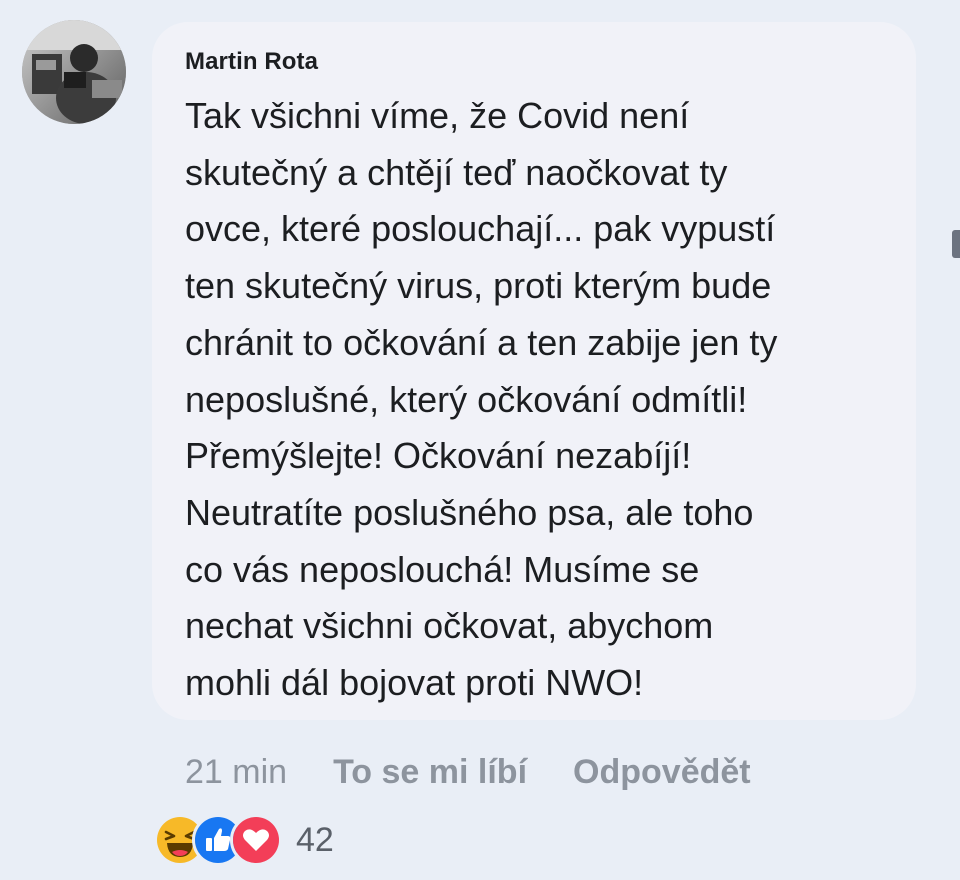  I want to click on comment-actions: 21 min To se mi líbí Odpovědět, so click(468, 772).